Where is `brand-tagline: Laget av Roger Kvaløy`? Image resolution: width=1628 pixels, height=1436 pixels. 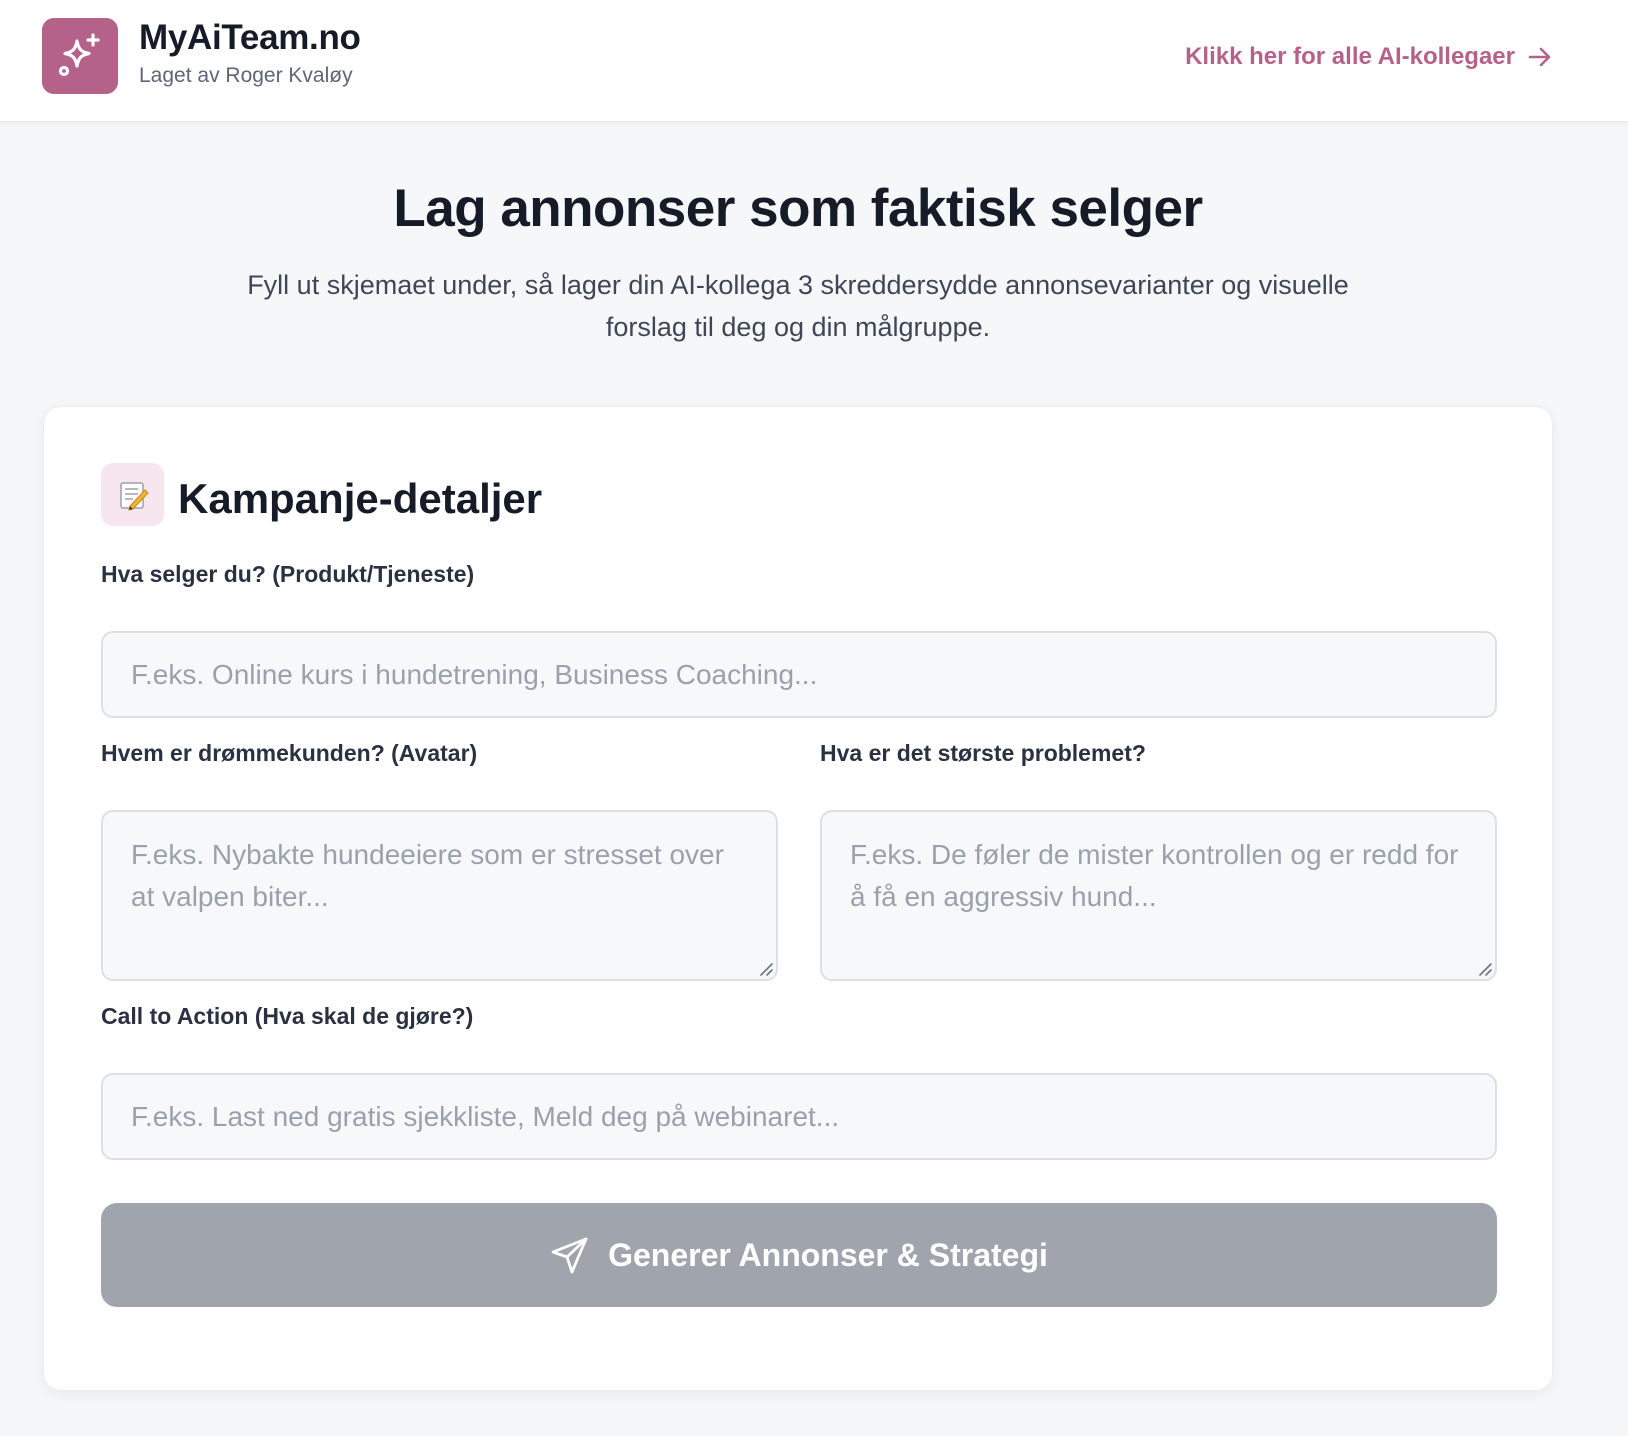
brand-tagline: Laget av Roger Kvaløy is located at coordinates (246, 75).